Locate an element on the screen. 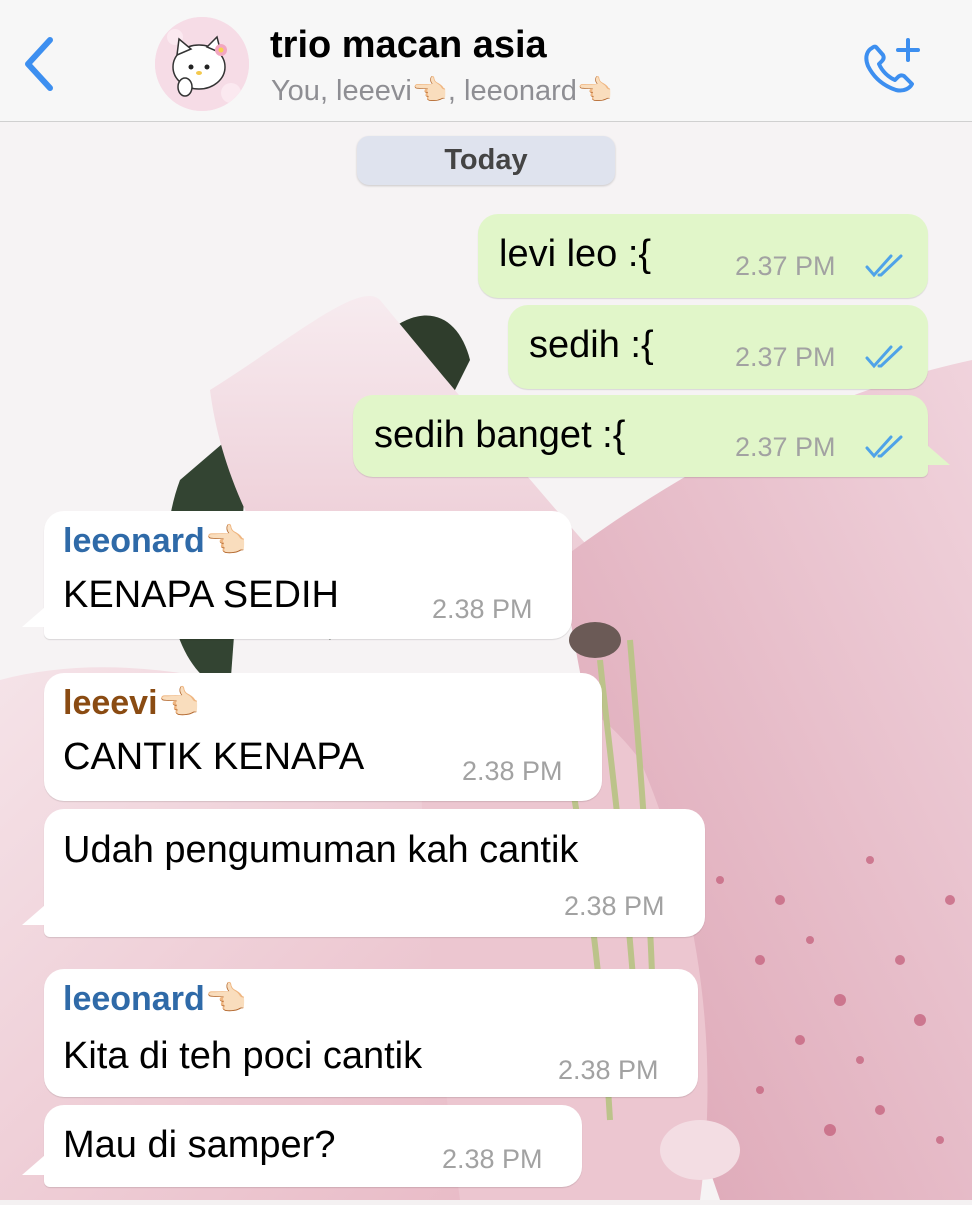  message-text: sedih :{ is located at coordinates (591, 345).